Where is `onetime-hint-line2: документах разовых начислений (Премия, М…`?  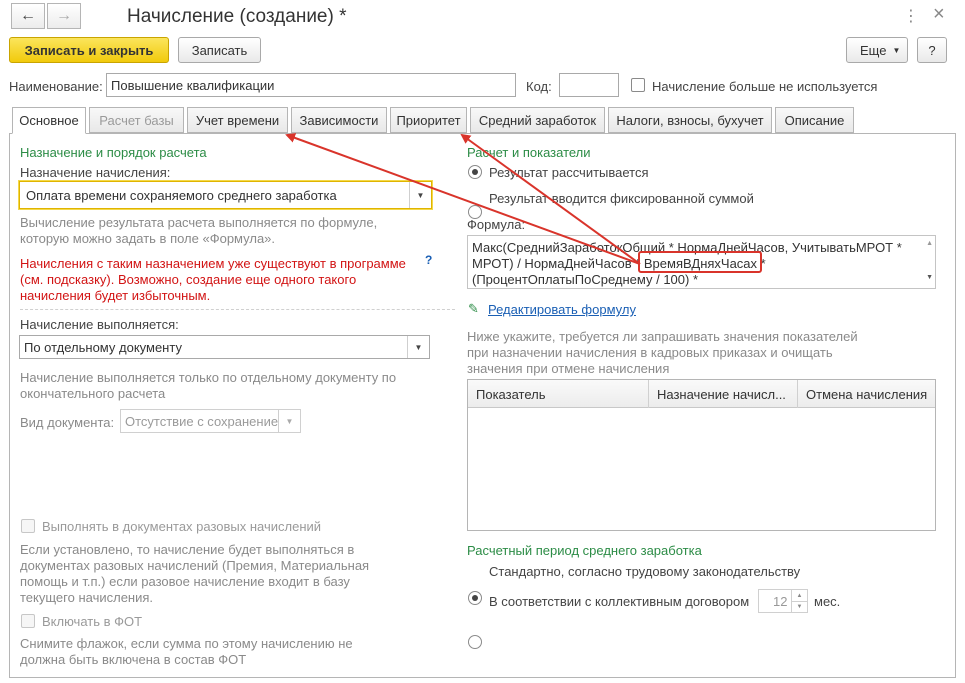
onetime-hint-line2: документах разовых начислений (Премия, М… is located at coordinates (195, 565).